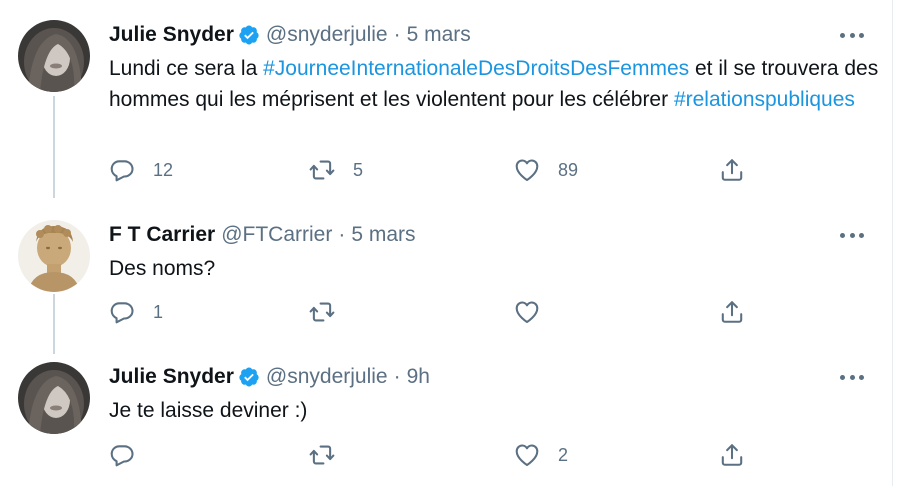 Image resolution: width=902 pixels, height=486 pixels. Describe the element at coordinates (163, 169) in the screenshot. I see `reply-count: 12` at that location.